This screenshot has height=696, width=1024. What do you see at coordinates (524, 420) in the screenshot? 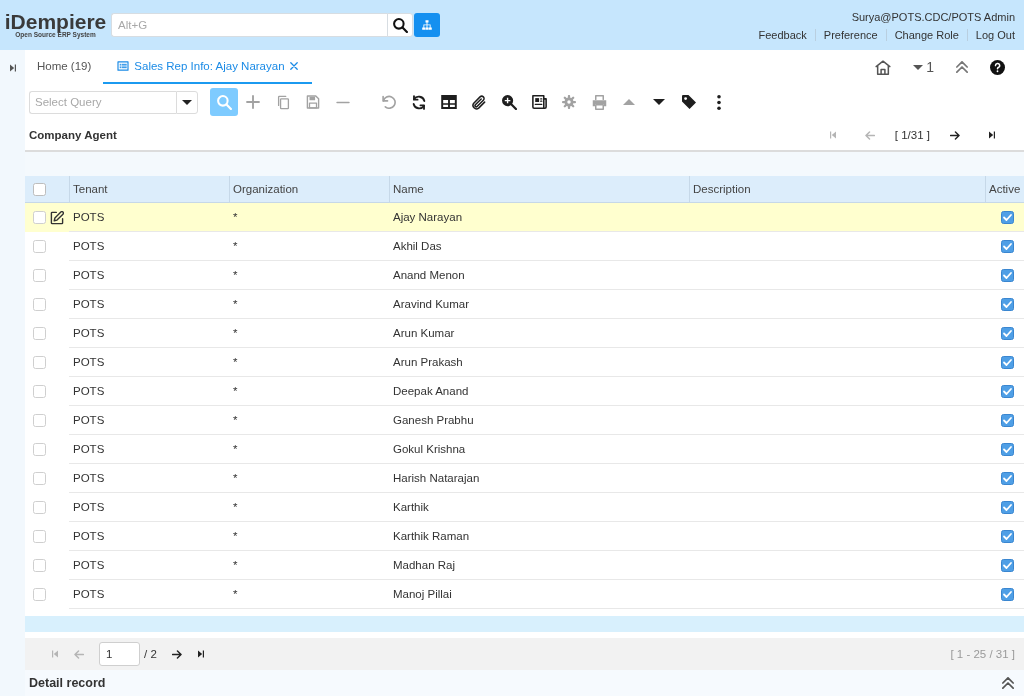
I see `table-row: POTS * Ganesh Prabhu` at bounding box center [524, 420].